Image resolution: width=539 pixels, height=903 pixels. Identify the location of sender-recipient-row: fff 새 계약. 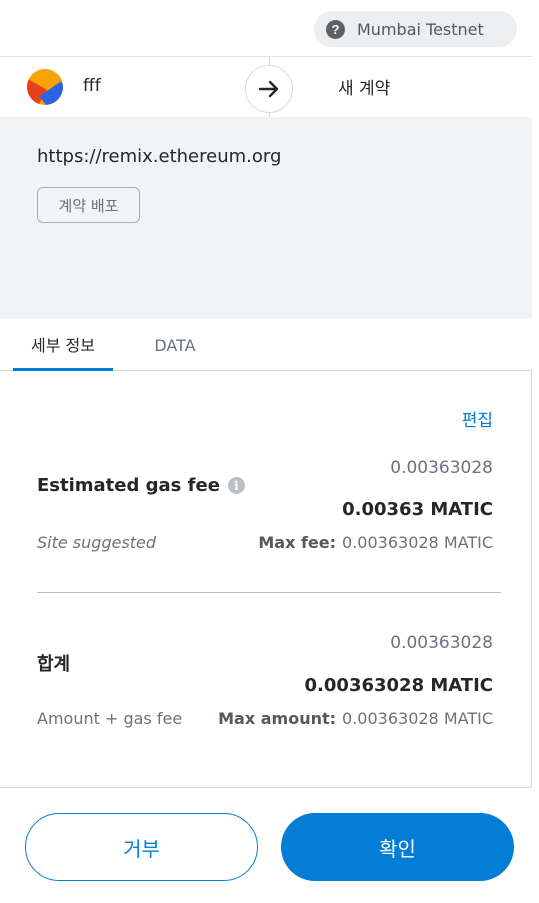
(266, 87).